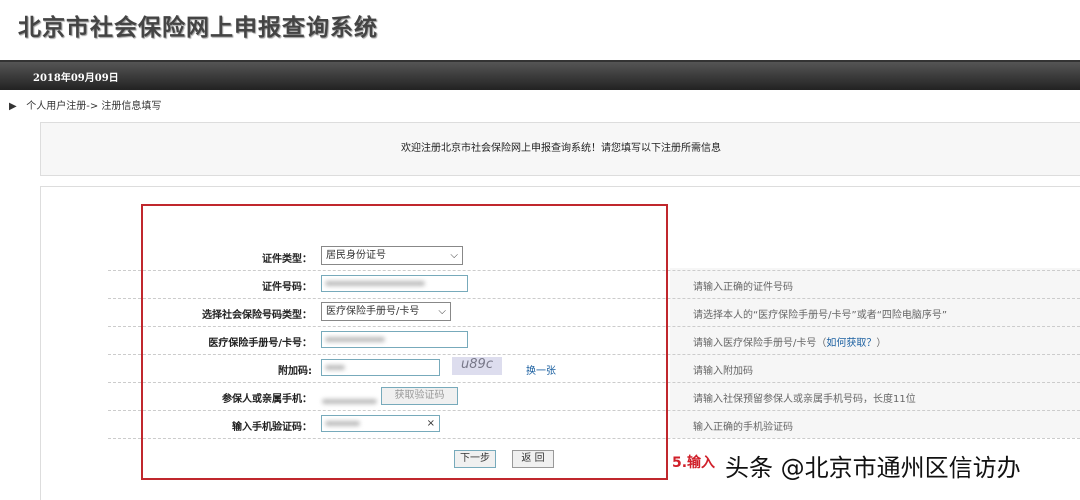 The image size is (1080, 500). I want to click on triangle-icon: ▶, so click(13, 106).